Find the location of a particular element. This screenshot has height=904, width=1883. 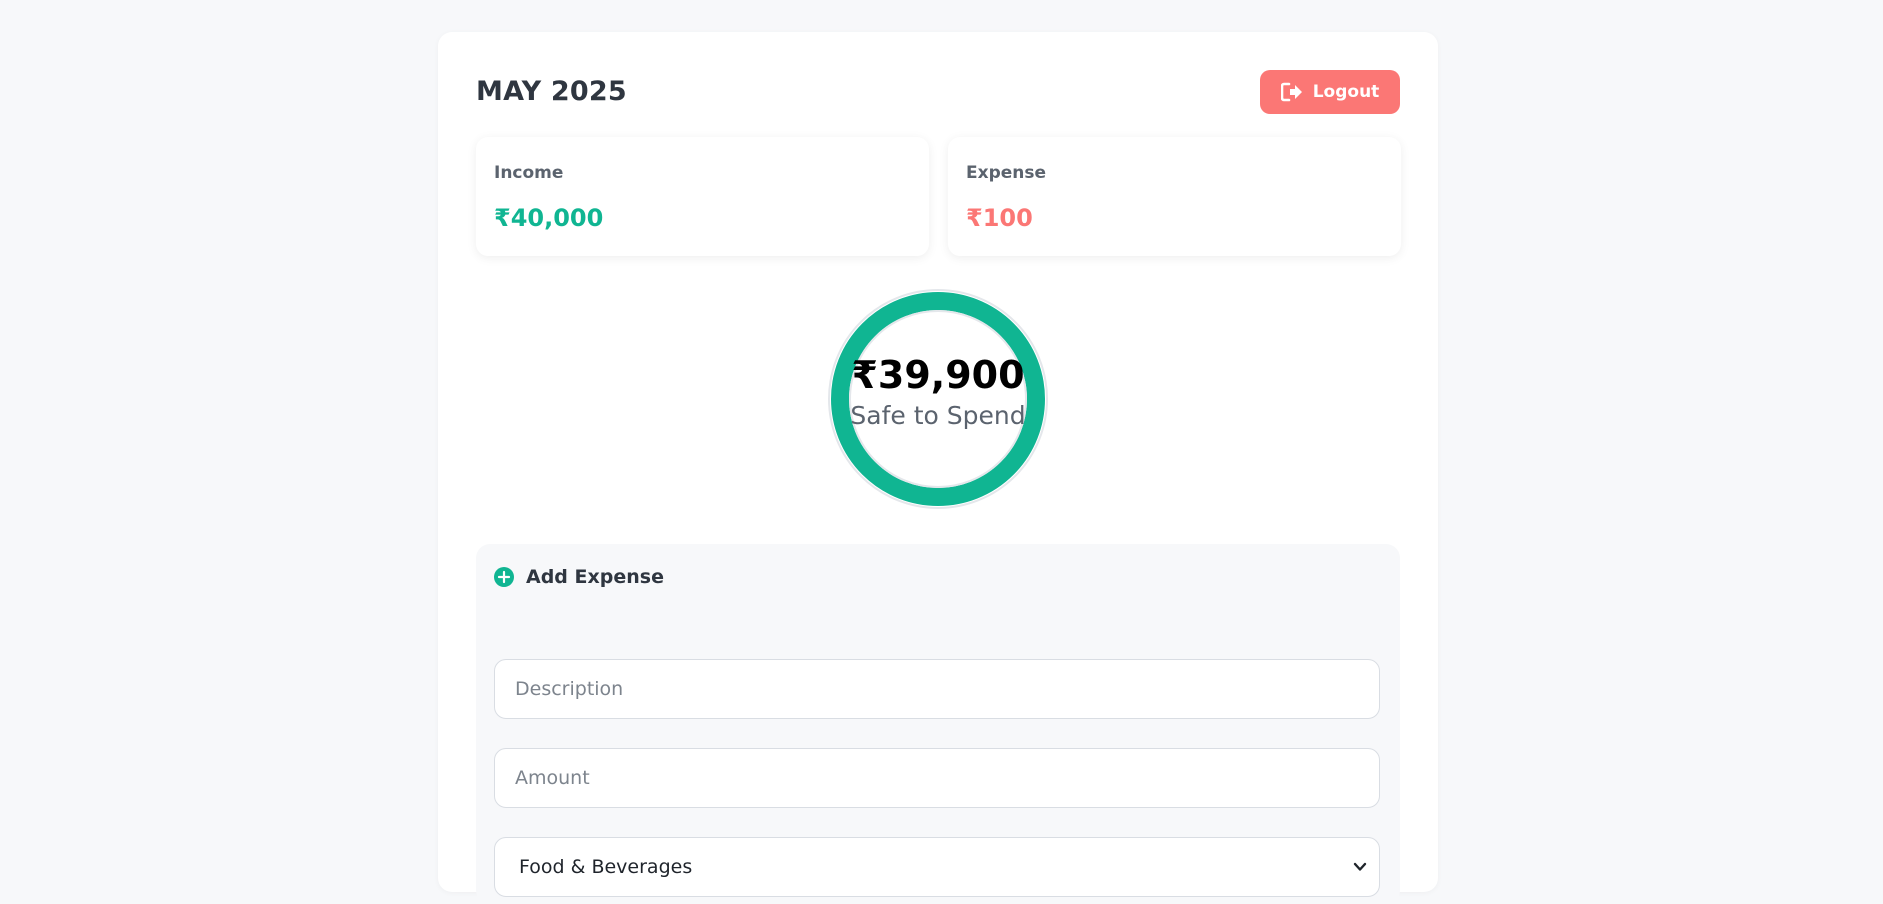

logout-label: Logout is located at coordinates (1346, 92).